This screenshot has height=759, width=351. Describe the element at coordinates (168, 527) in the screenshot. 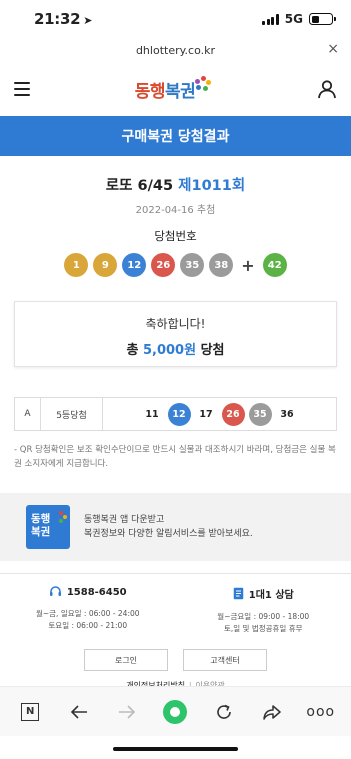

I see `app-banner-text: 동행복권 앱 다운받고 복권정보와 다양한 알림서비스를 받아보세요.` at that location.